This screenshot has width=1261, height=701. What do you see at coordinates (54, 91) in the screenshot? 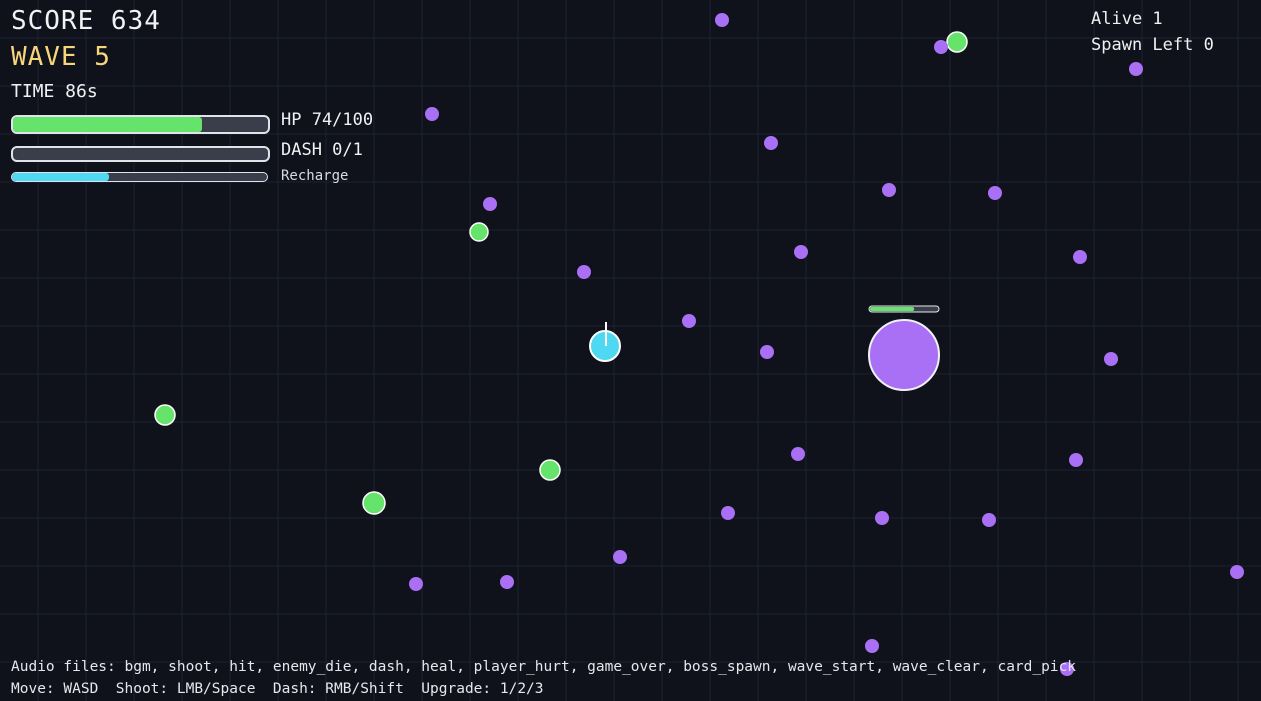
I see `time-display: TIME 86s` at bounding box center [54, 91].